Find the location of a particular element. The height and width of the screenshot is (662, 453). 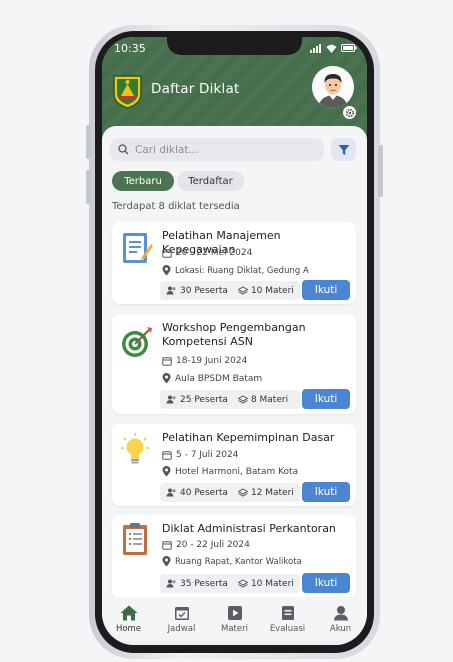

user-icon is located at coordinates (340, 613).